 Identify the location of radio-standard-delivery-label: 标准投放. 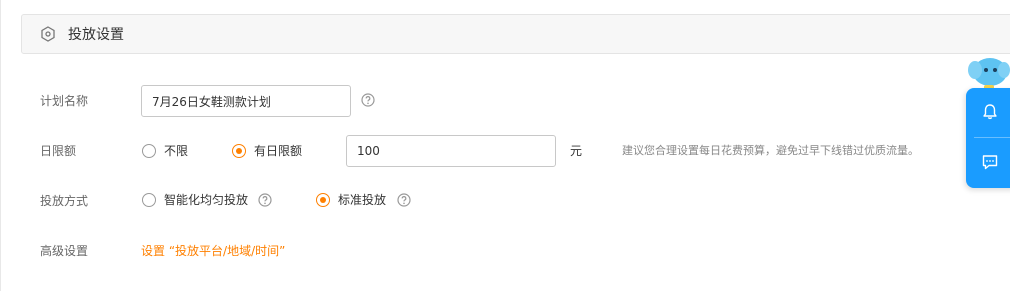
(362, 200).